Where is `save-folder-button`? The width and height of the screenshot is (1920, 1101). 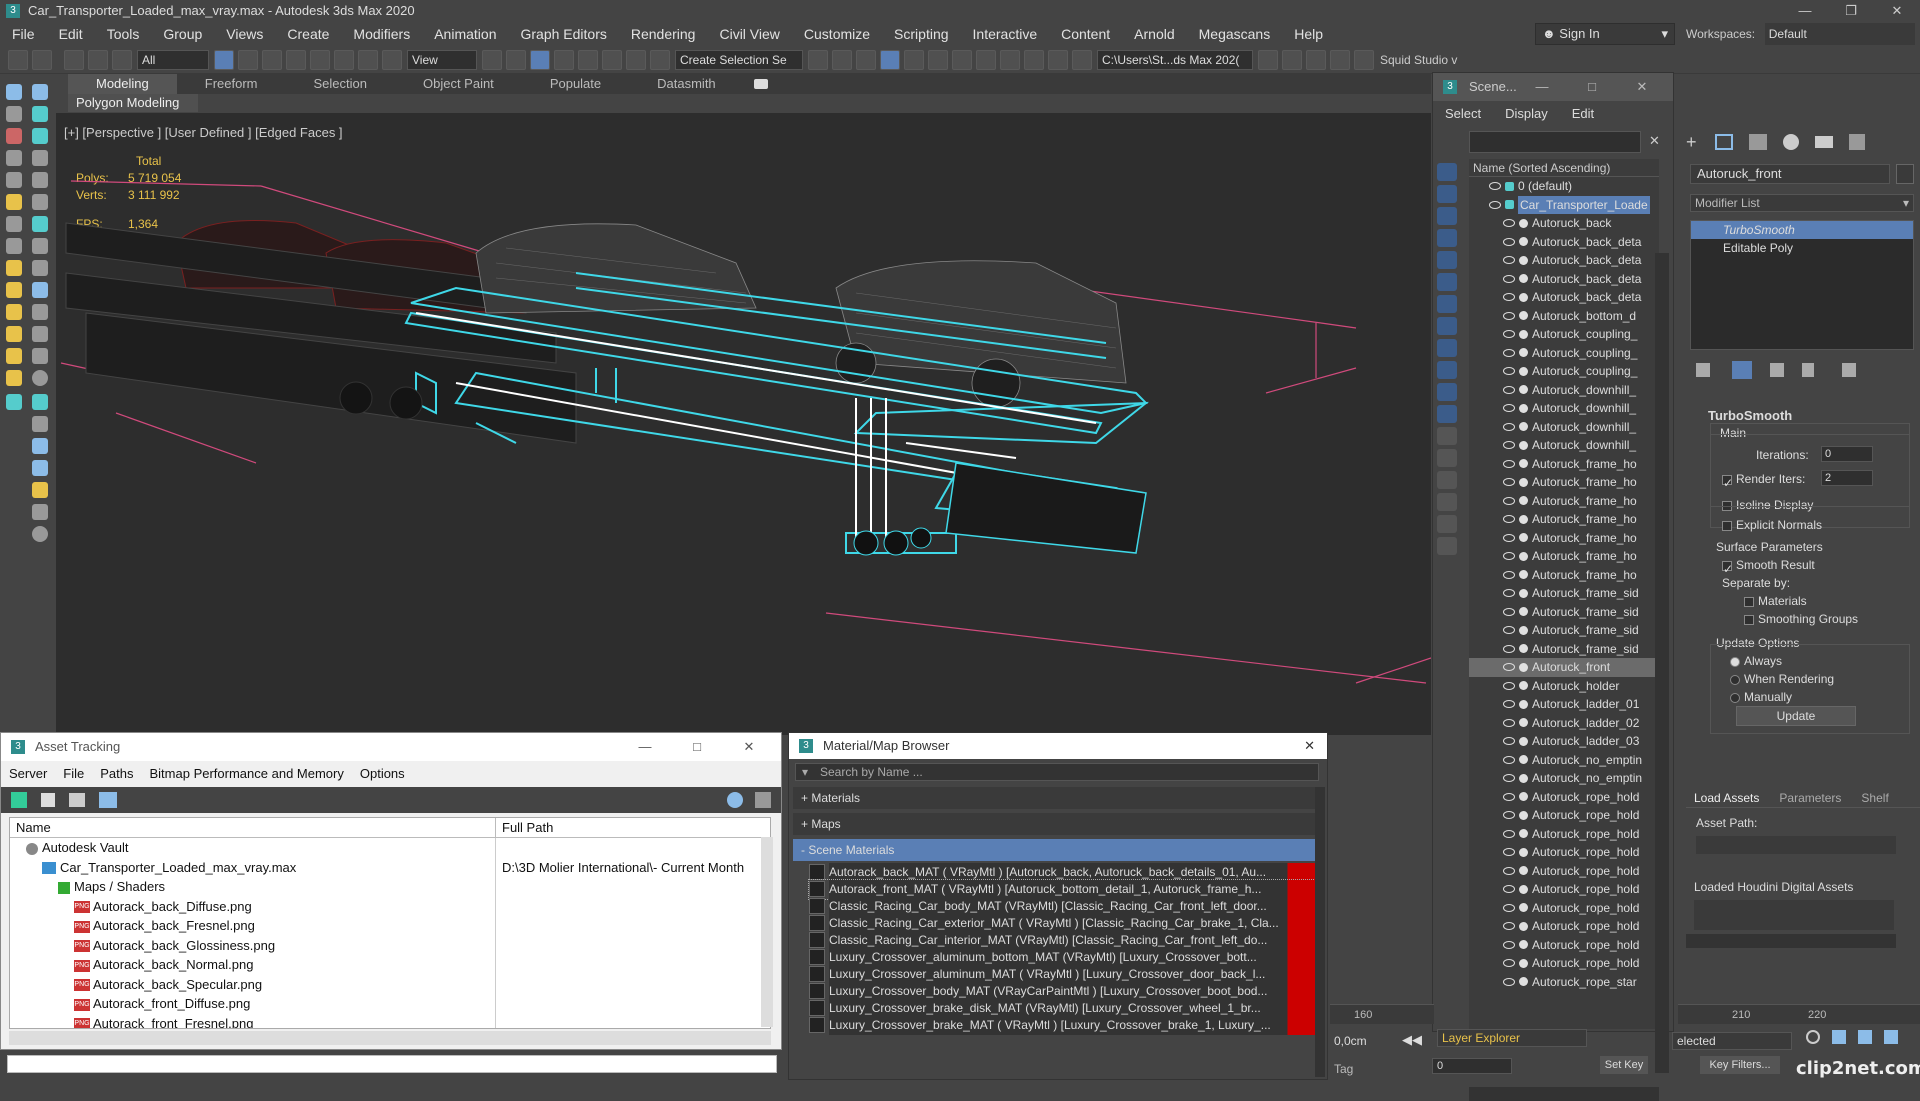
save-folder-button is located at coordinates (1292, 59).